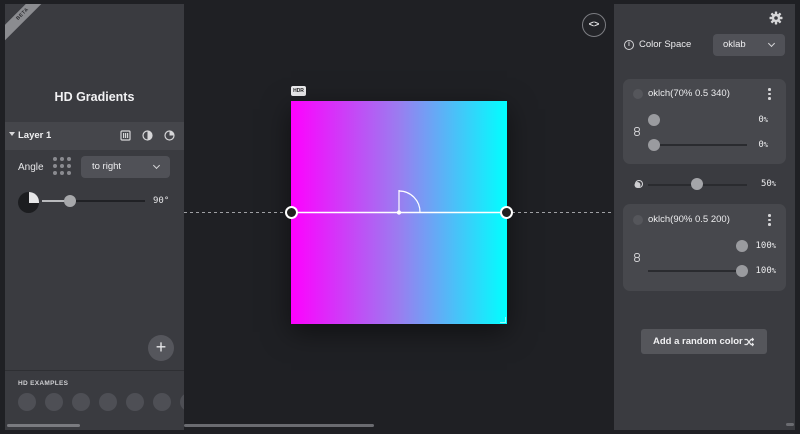 Image resolution: width=800 pixels, height=434 pixels. Describe the element at coordinates (399, 212) in the screenshot. I see `gradient-preview` at that location.